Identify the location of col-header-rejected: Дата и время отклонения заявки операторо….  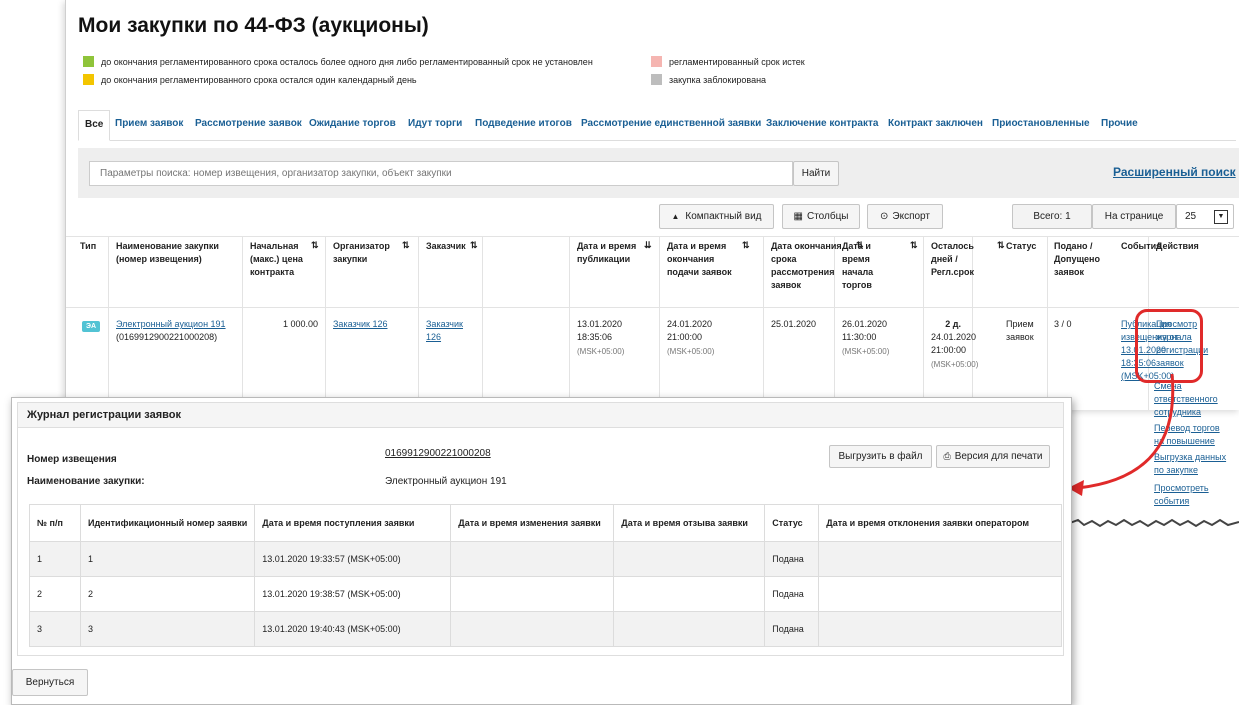
(940, 523).